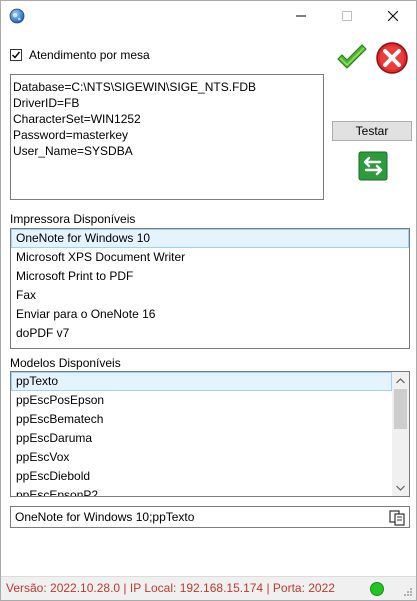 The height and width of the screenshot is (601, 417). I want to click on swap-button, so click(373, 166).